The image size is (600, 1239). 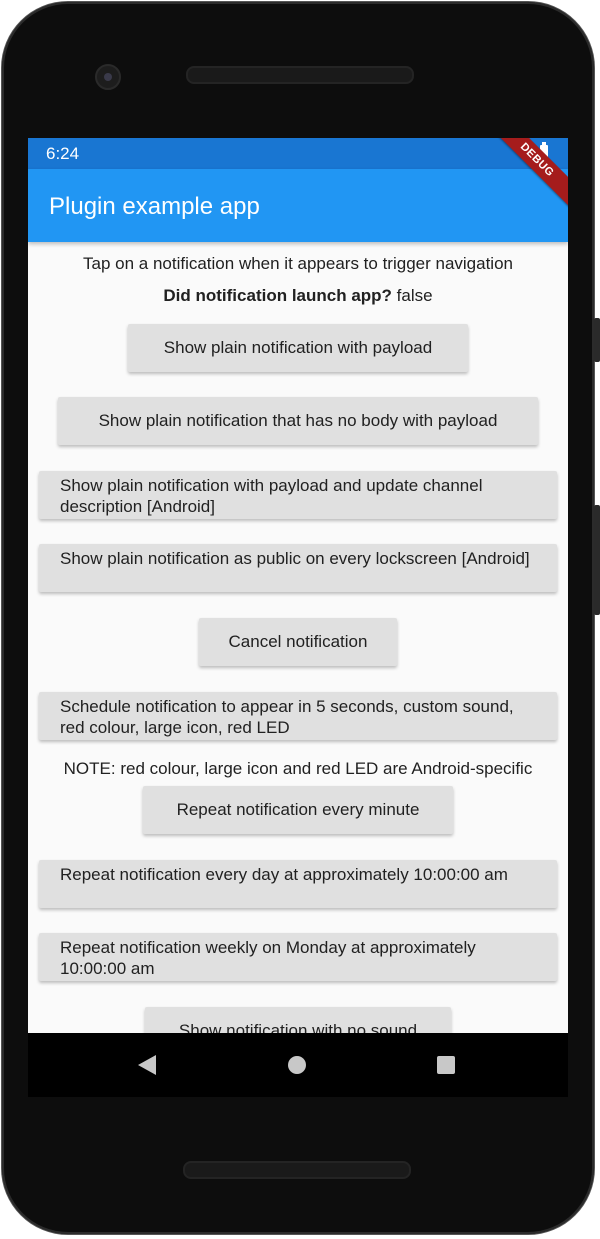 I want to click on power-button, so click(x=597, y=340).